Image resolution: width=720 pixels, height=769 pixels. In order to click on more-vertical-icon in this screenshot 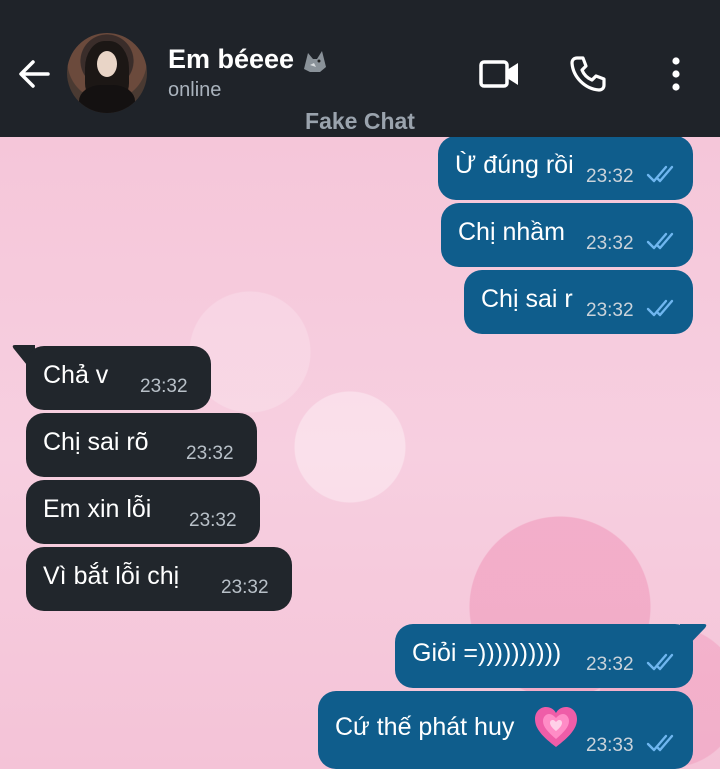, I will do `click(676, 74)`.